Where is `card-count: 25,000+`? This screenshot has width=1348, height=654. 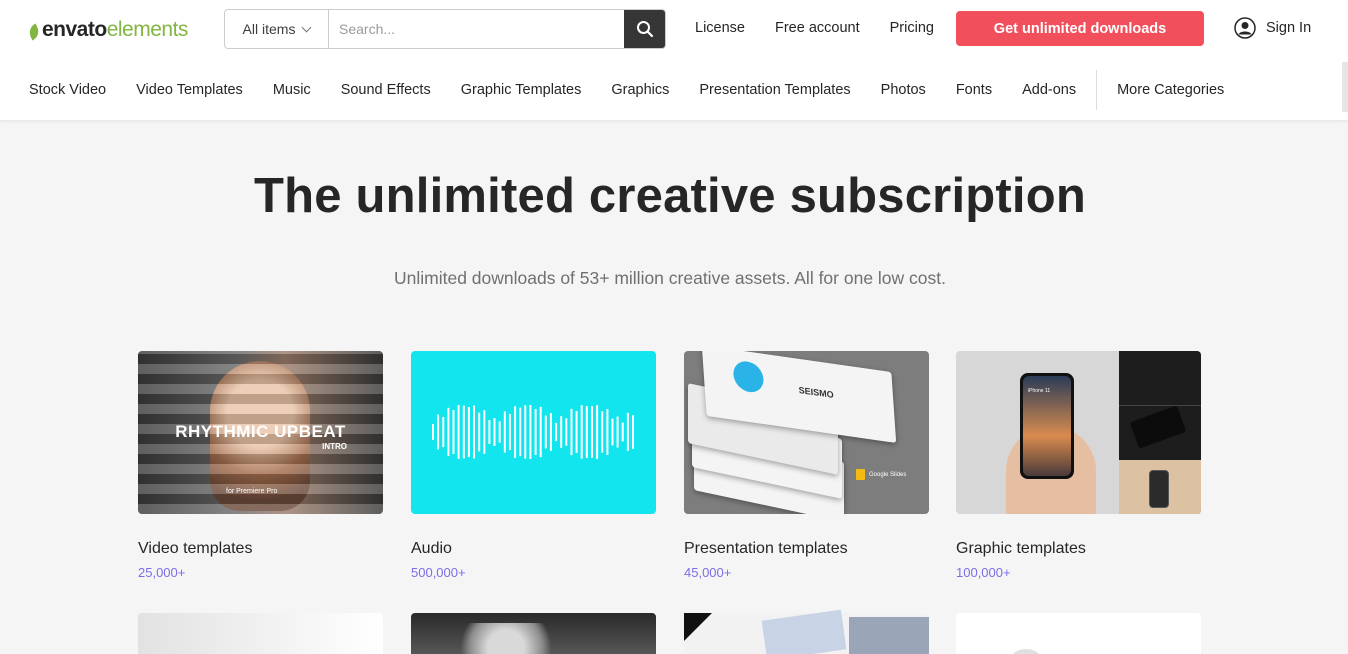 card-count: 25,000+ is located at coordinates (162, 572).